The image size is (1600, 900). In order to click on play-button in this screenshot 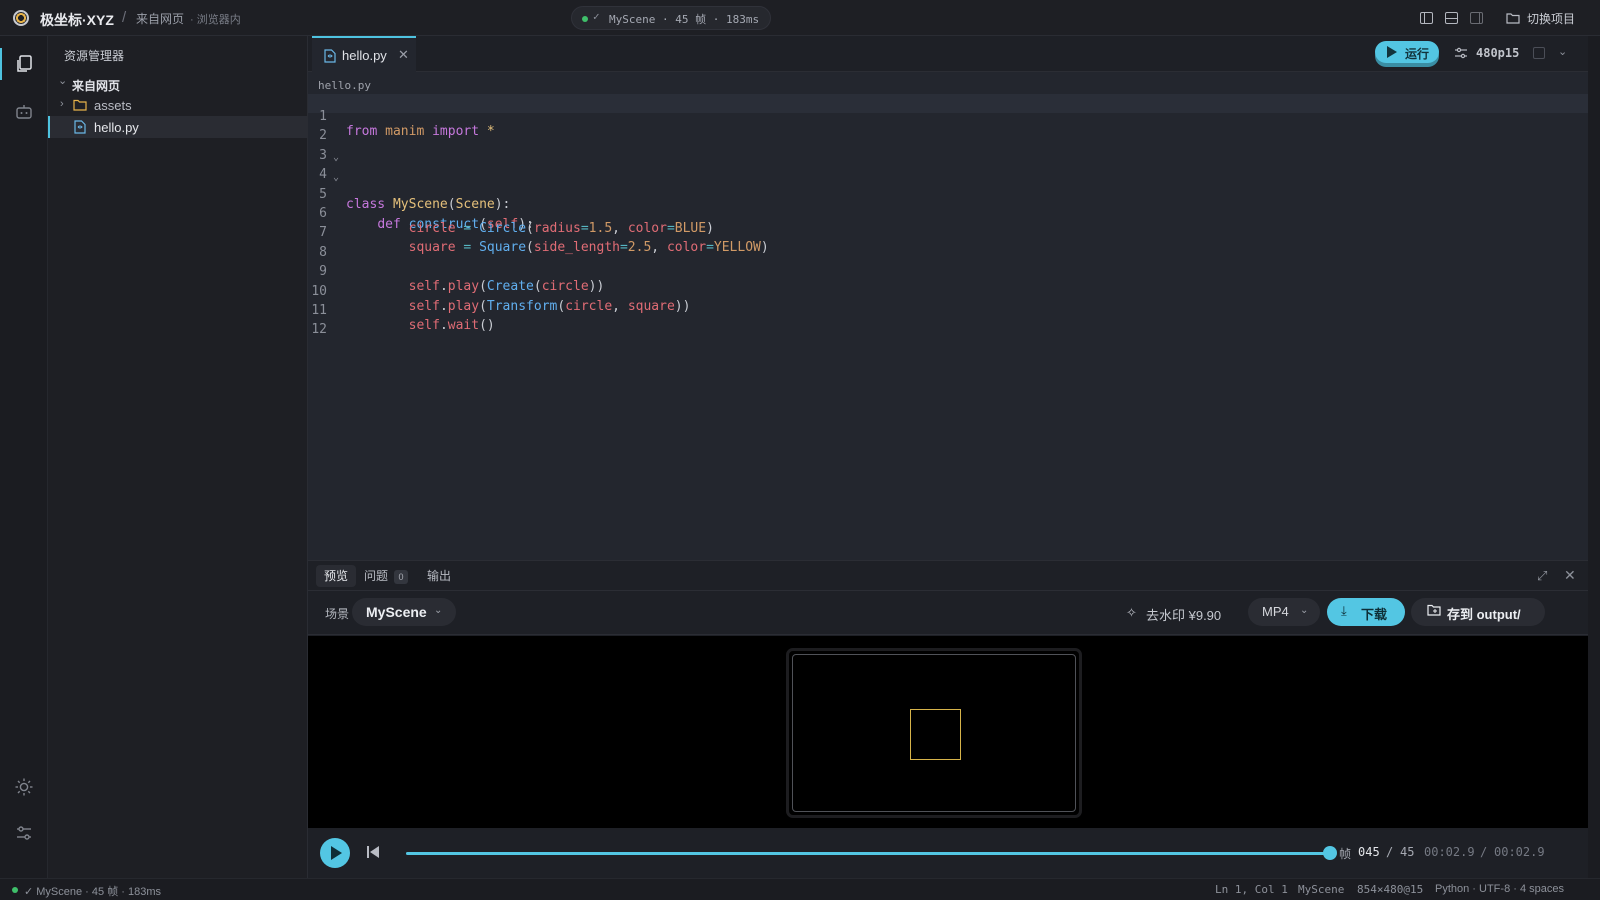, I will do `click(335, 853)`.